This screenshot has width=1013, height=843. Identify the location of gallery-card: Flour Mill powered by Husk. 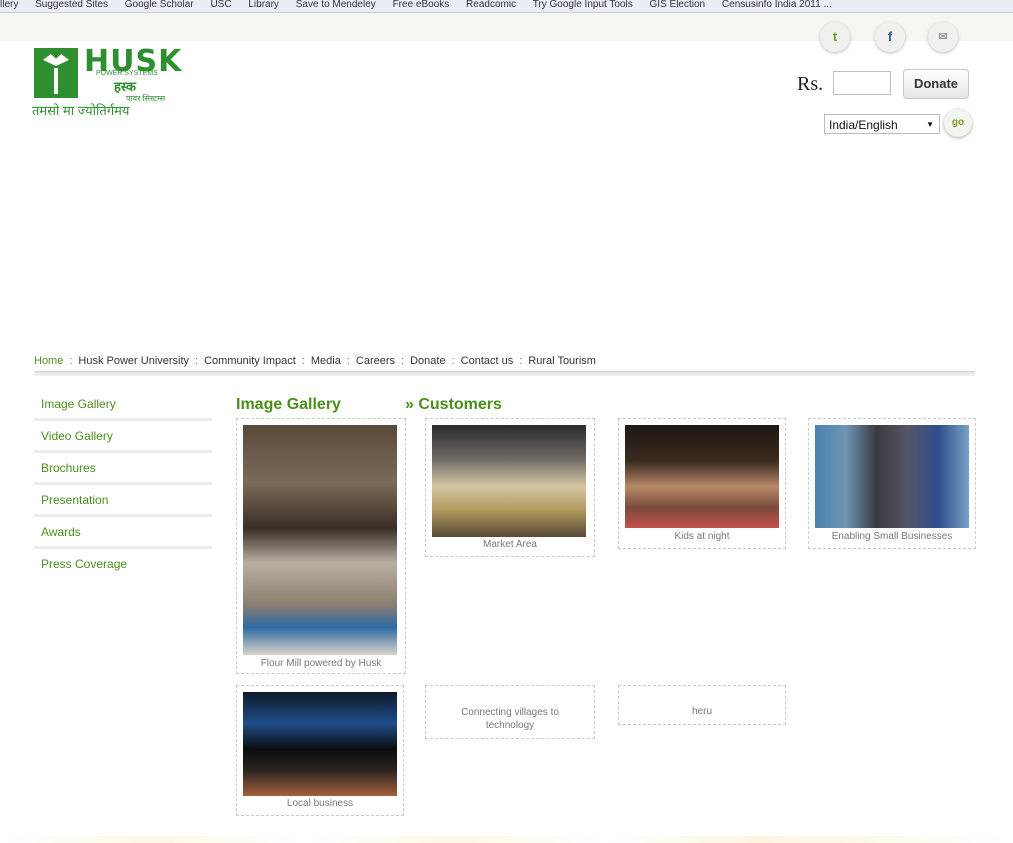
(321, 546).